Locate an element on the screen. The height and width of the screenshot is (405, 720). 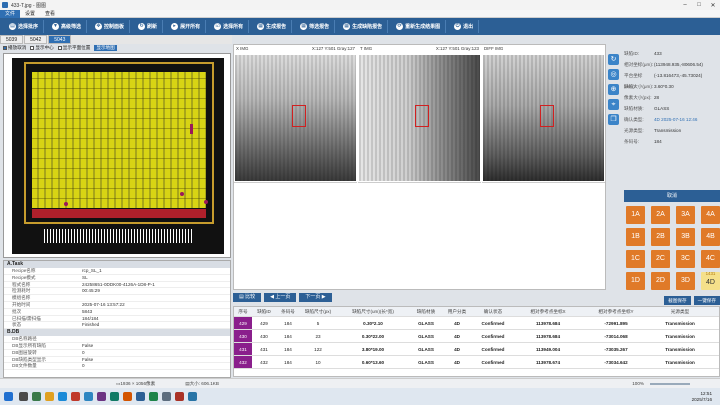
section-a-task: A.Task is located at coordinates (117, 264).